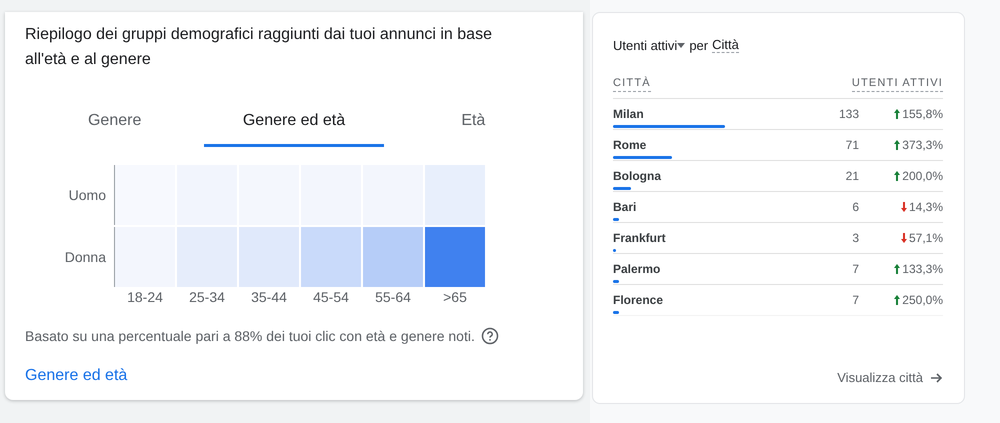  I want to click on change-percent: 14,3%, so click(925, 207).